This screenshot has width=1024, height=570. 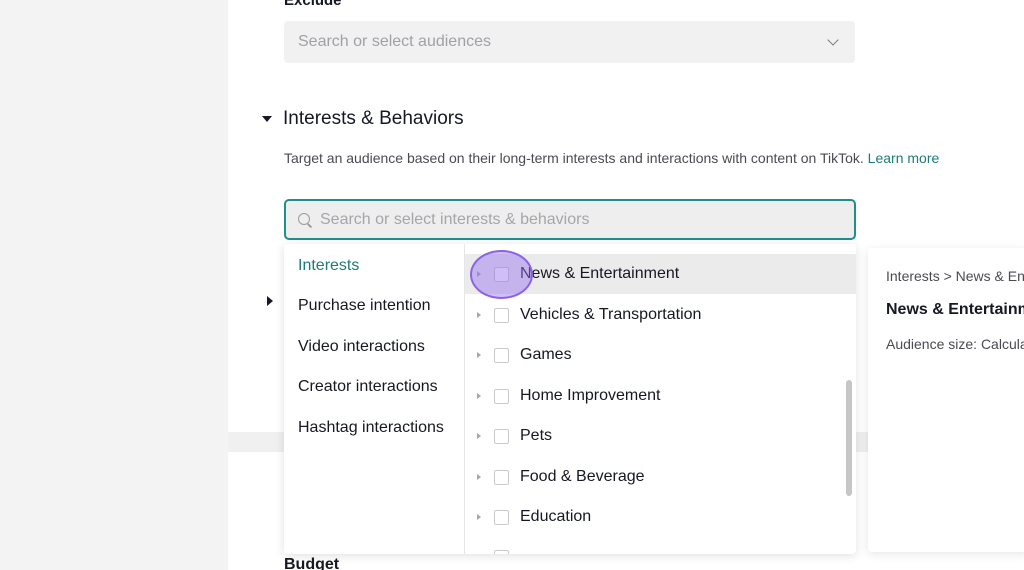 I want to click on breadcrumb: Interests > News & Entertainment, so click(x=955, y=276).